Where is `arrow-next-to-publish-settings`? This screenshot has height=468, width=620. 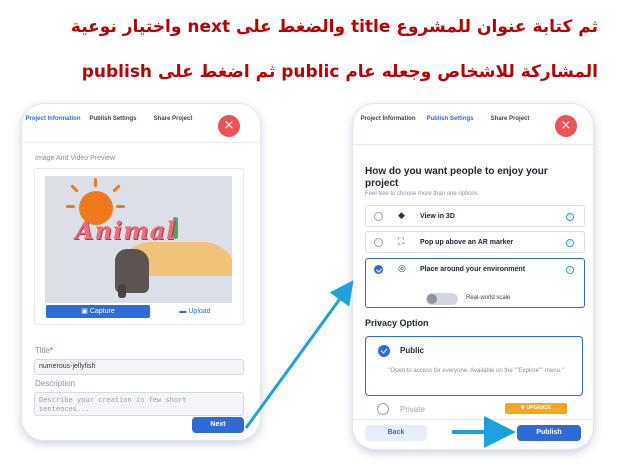
arrow-next-to-publish-settings is located at coordinates (299, 354).